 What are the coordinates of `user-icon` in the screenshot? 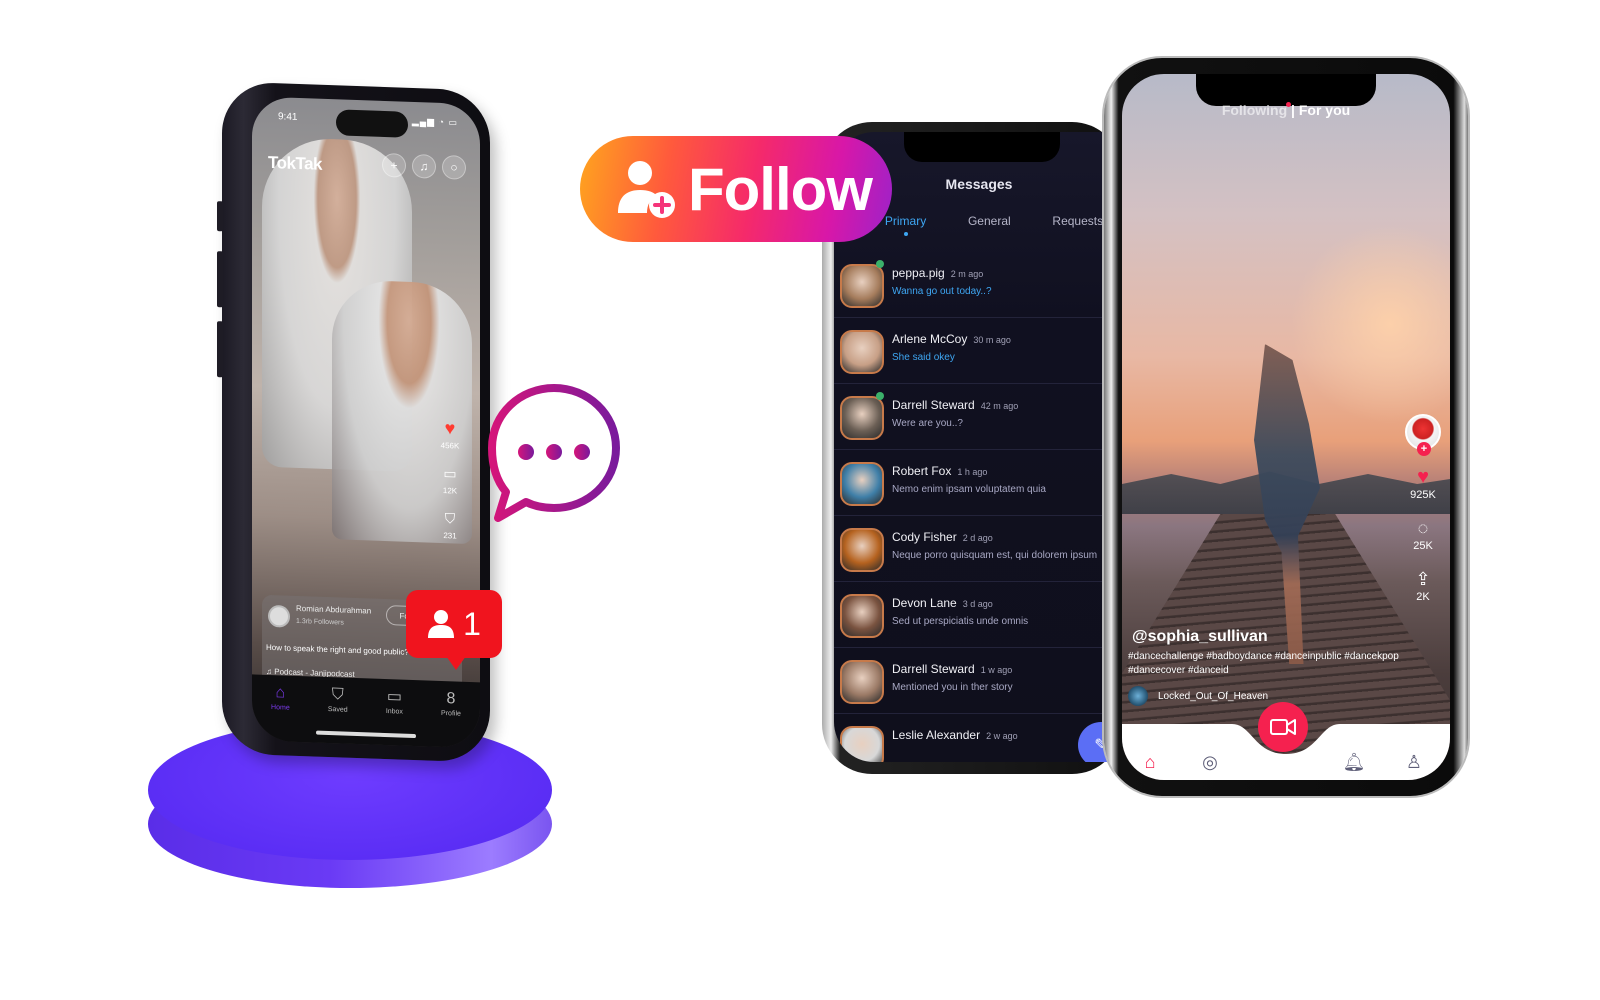 It's located at (441, 624).